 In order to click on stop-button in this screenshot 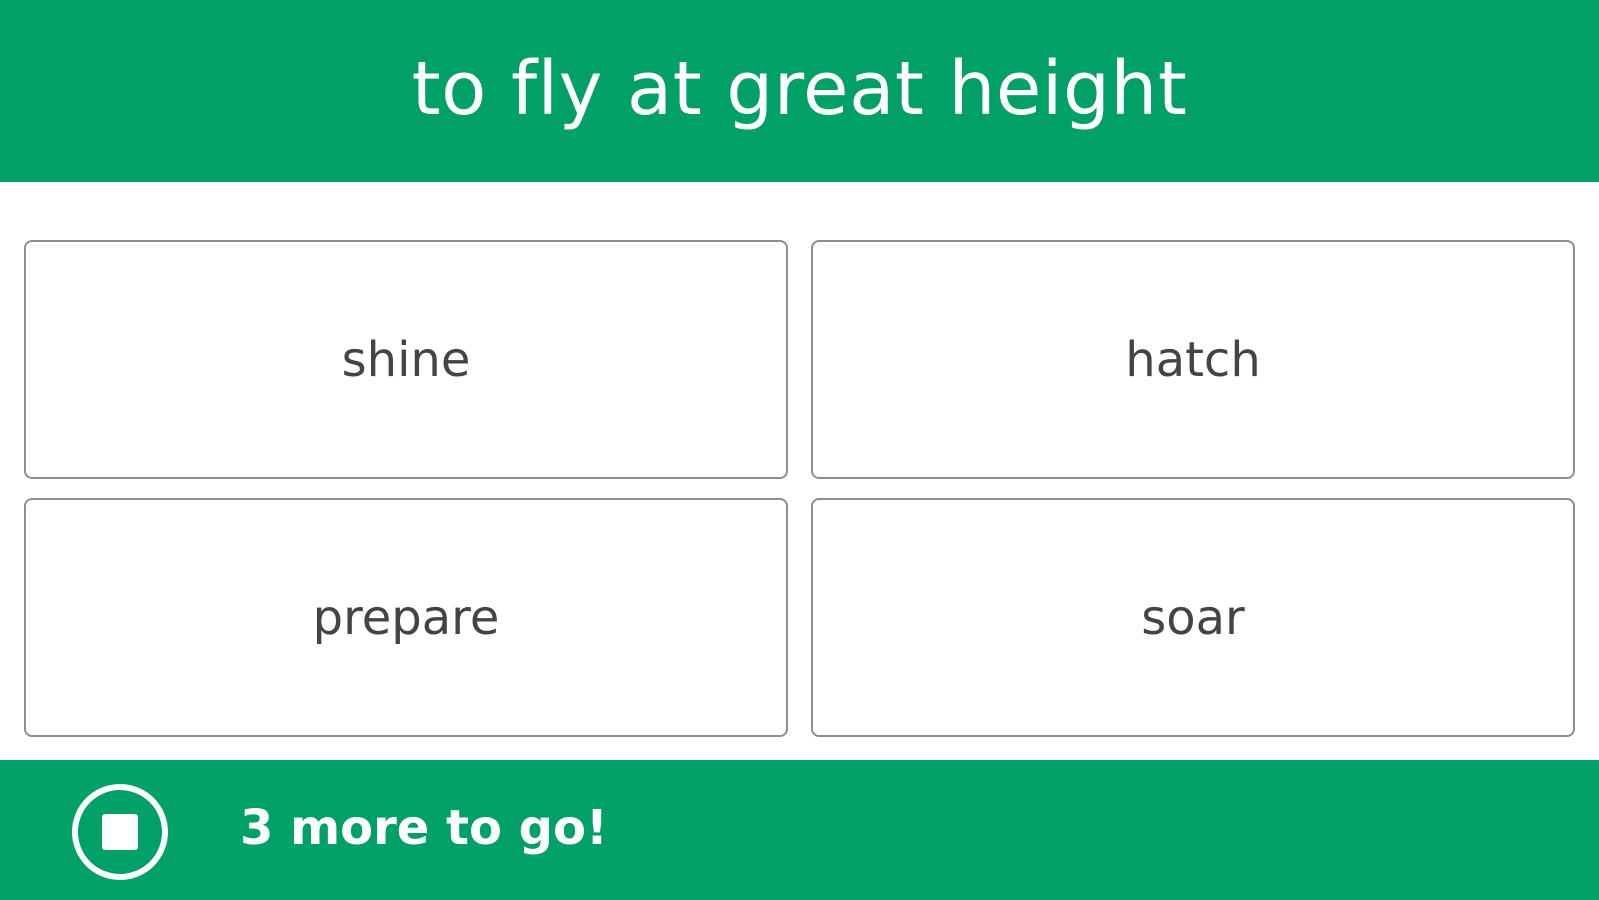, I will do `click(120, 832)`.